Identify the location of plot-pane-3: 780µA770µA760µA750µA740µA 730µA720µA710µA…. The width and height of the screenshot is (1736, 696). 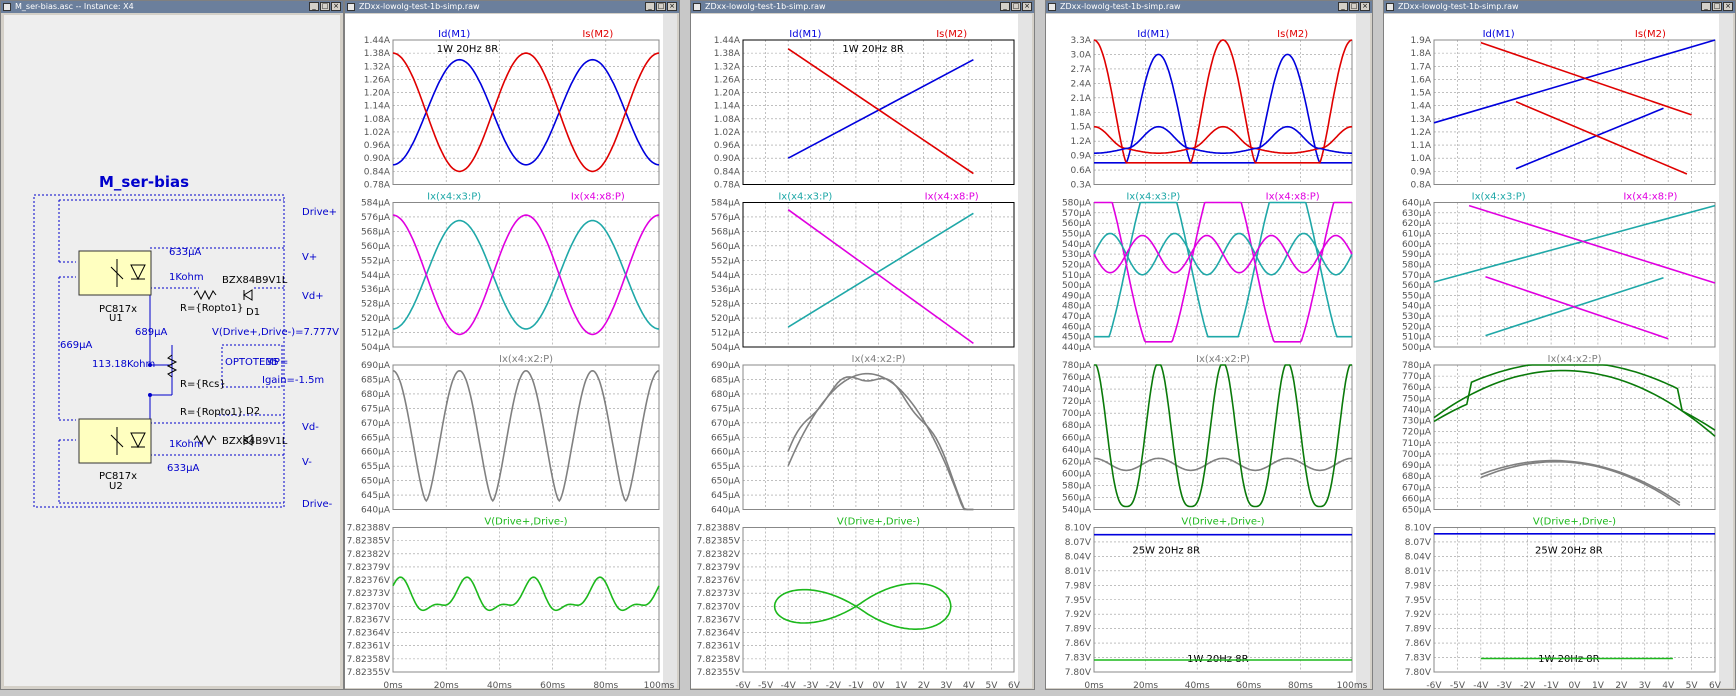
(1559, 435).